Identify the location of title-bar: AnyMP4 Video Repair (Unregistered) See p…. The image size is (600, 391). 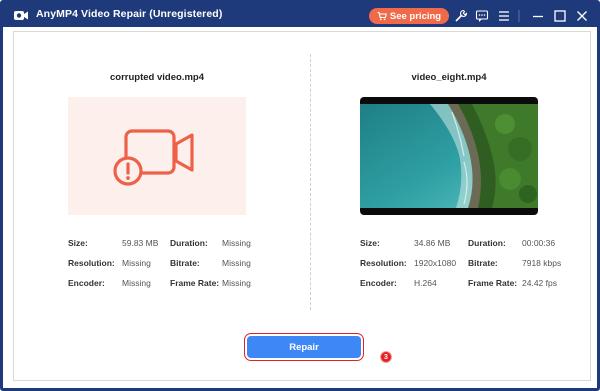
(300, 15).